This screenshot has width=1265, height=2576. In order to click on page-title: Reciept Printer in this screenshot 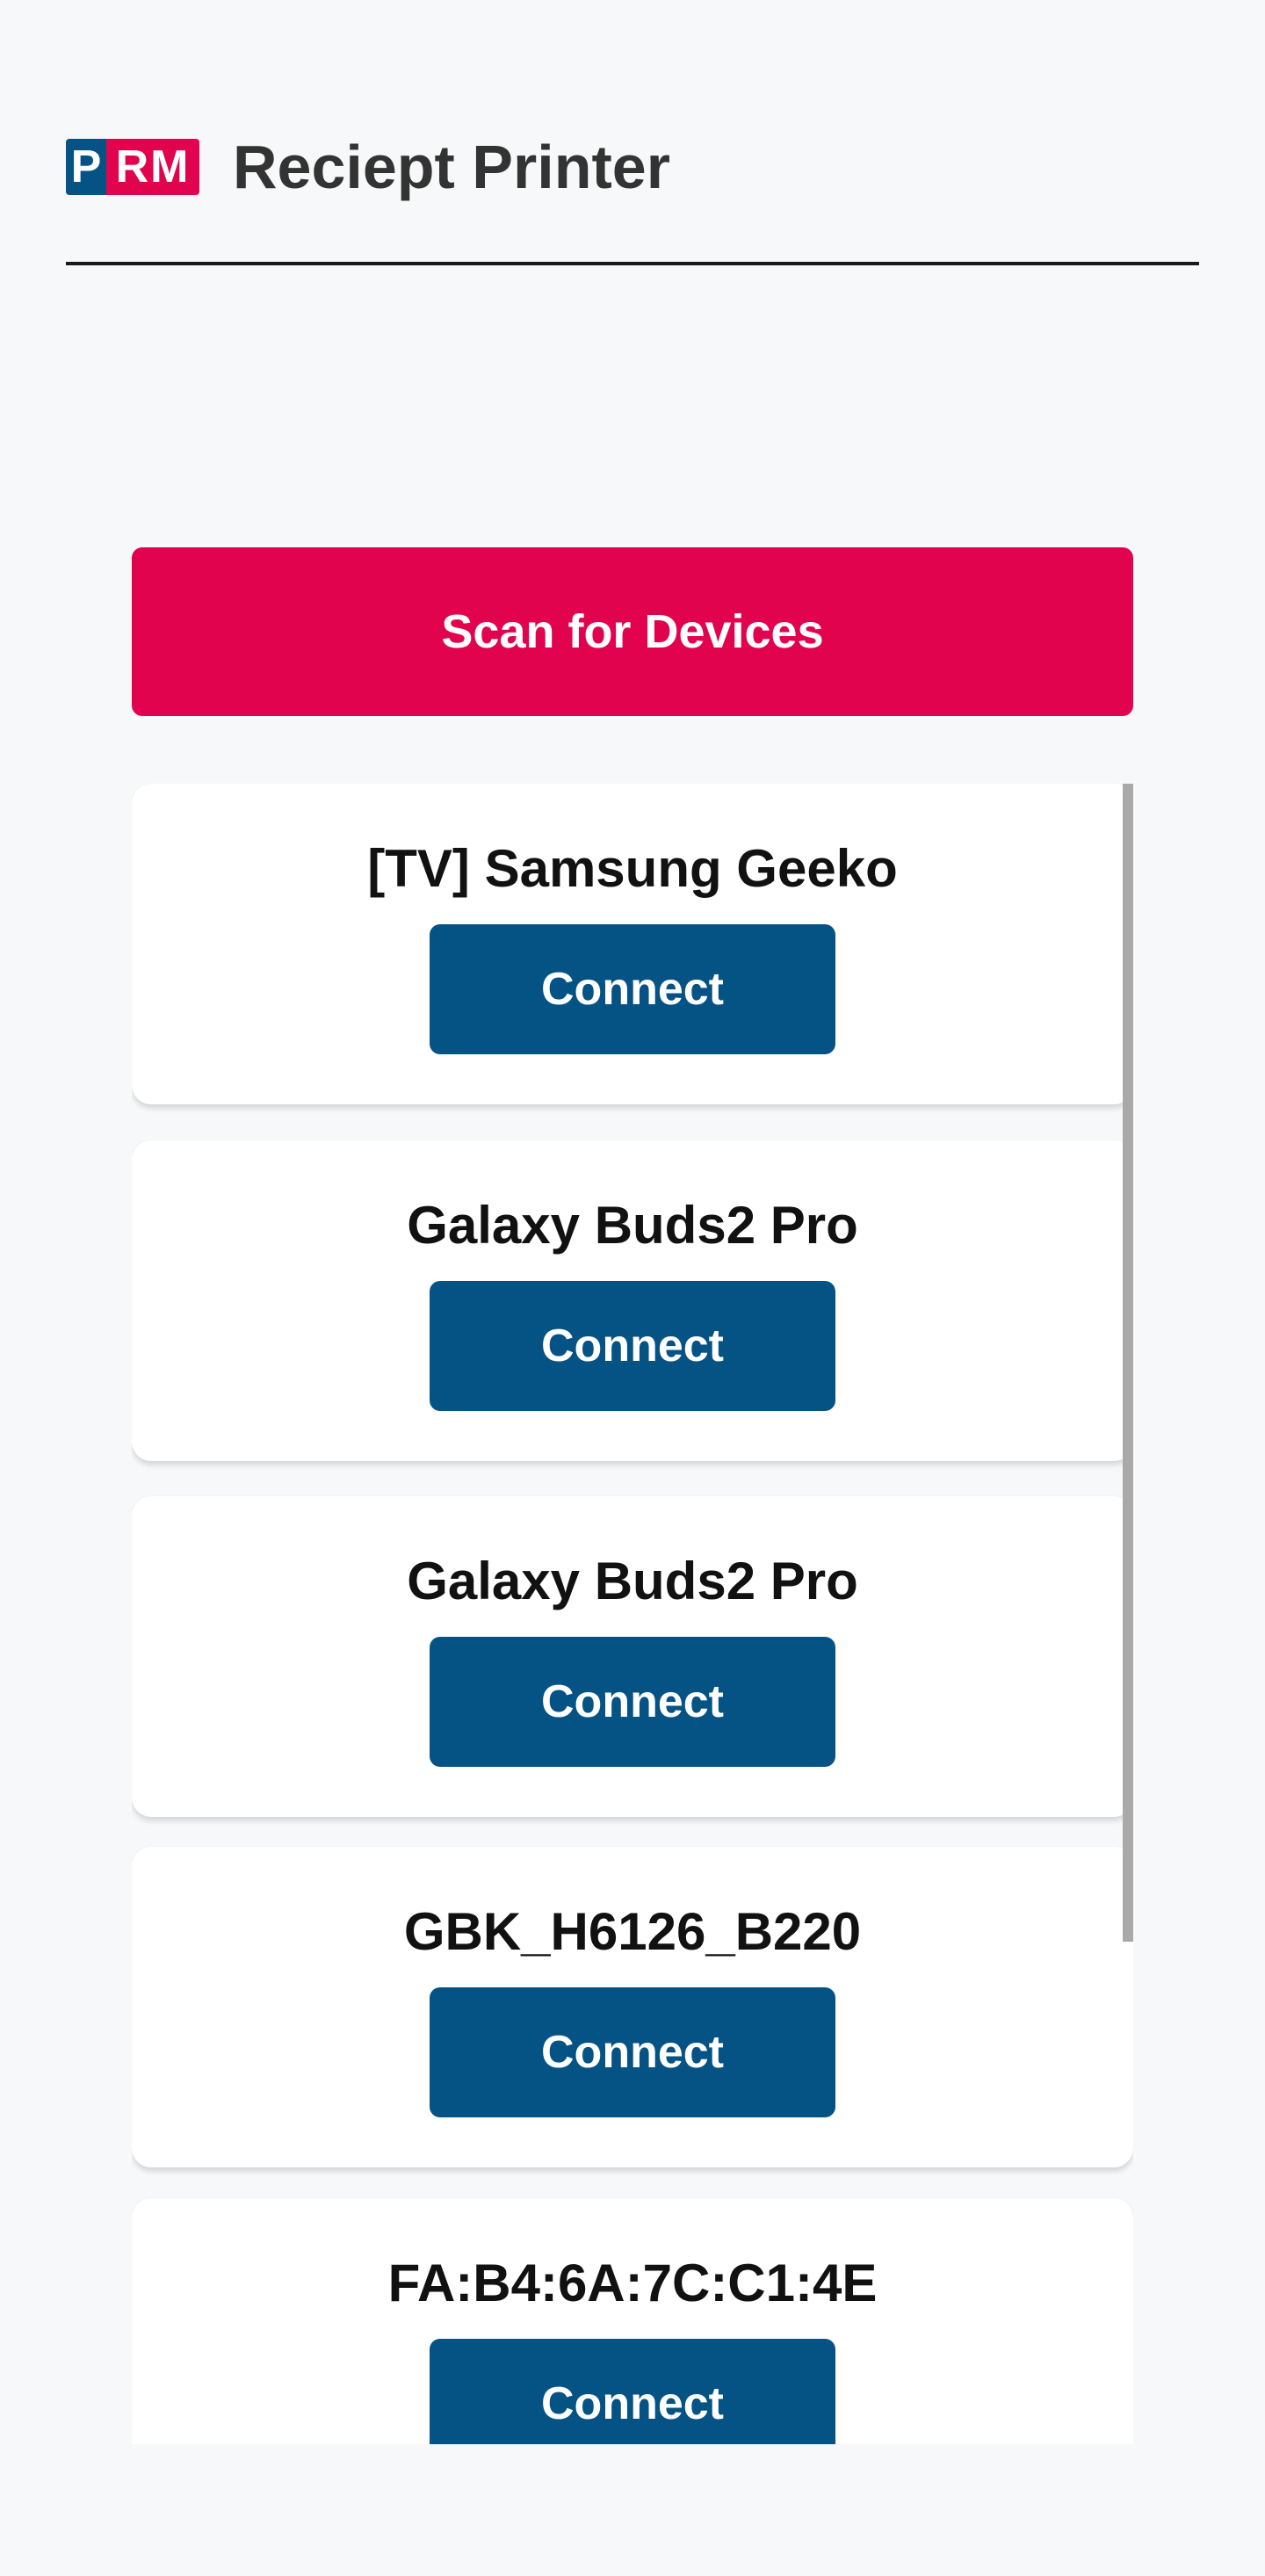, I will do `click(452, 167)`.